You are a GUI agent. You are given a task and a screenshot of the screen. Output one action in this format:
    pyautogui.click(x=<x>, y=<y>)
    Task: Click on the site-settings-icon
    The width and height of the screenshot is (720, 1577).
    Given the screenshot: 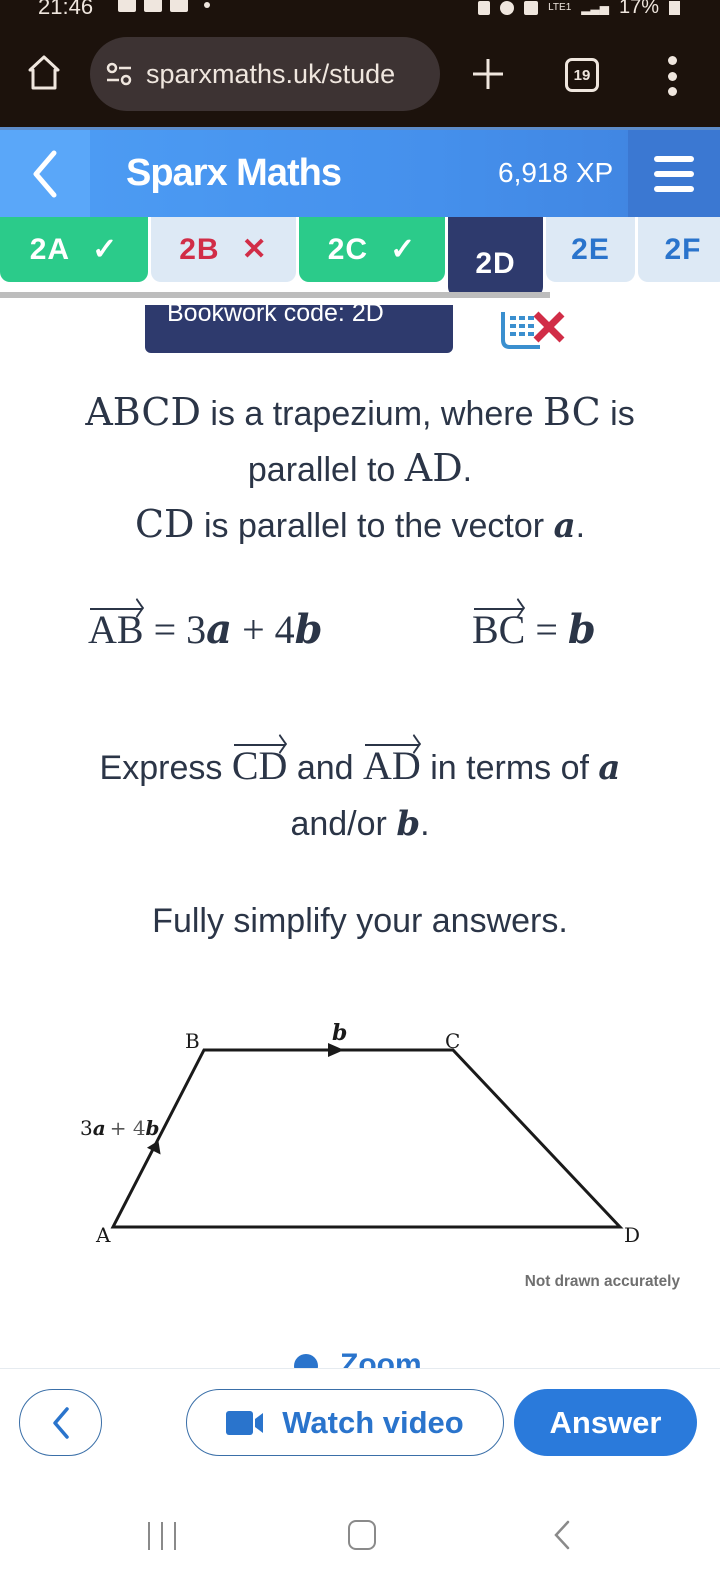 What is the action you would take?
    pyautogui.click(x=119, y=74)
    